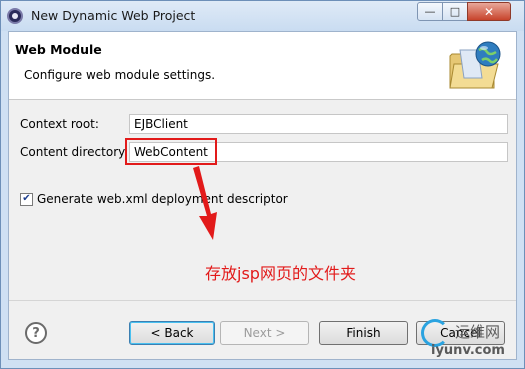  I want to click on footer-divider, so click(262, 300).